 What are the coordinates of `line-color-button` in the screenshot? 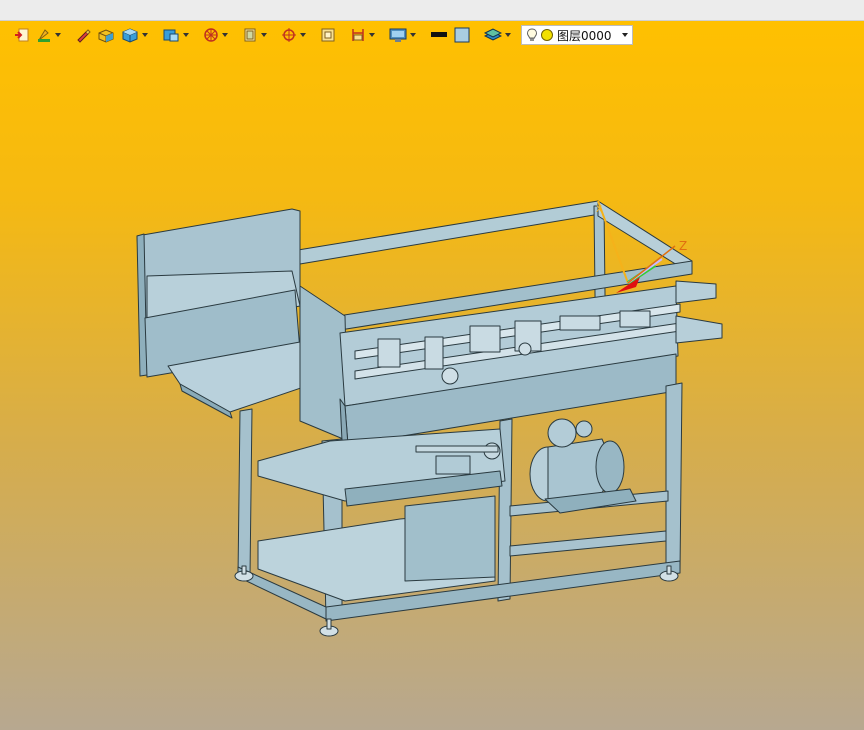 It's located at (439, 35).